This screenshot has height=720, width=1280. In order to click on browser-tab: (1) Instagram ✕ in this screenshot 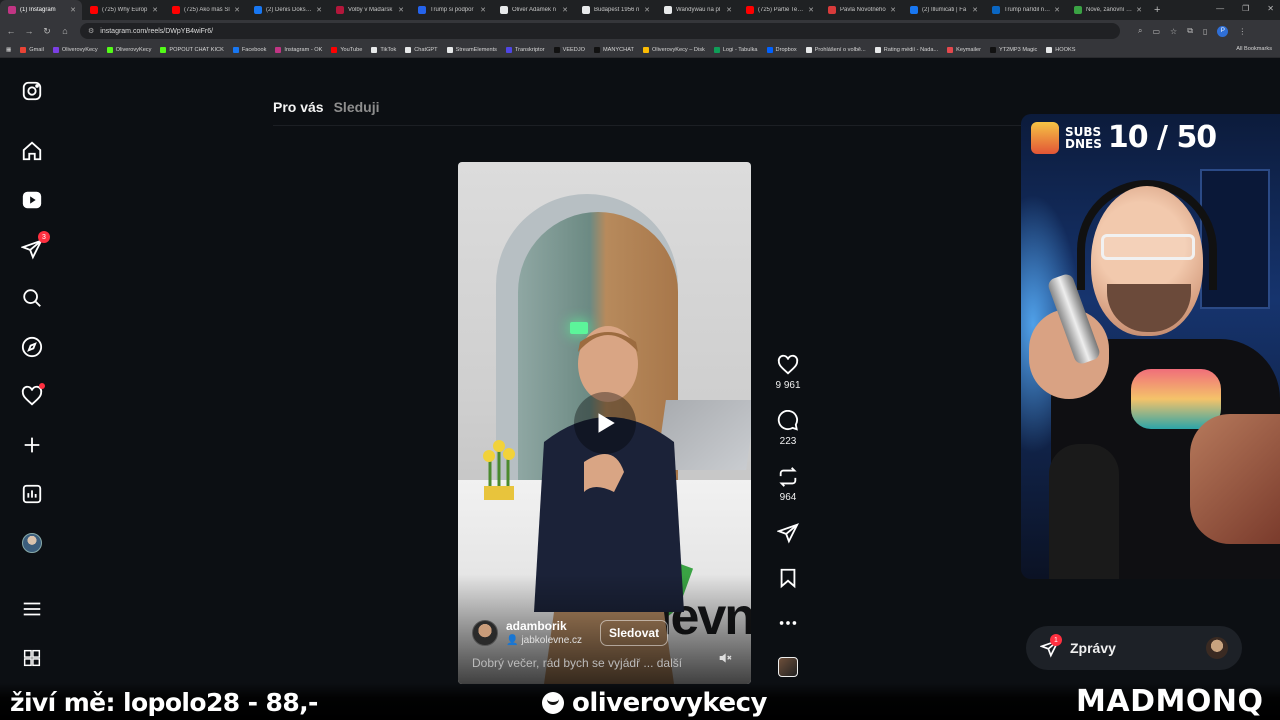, I will do `click(41, 10)`.